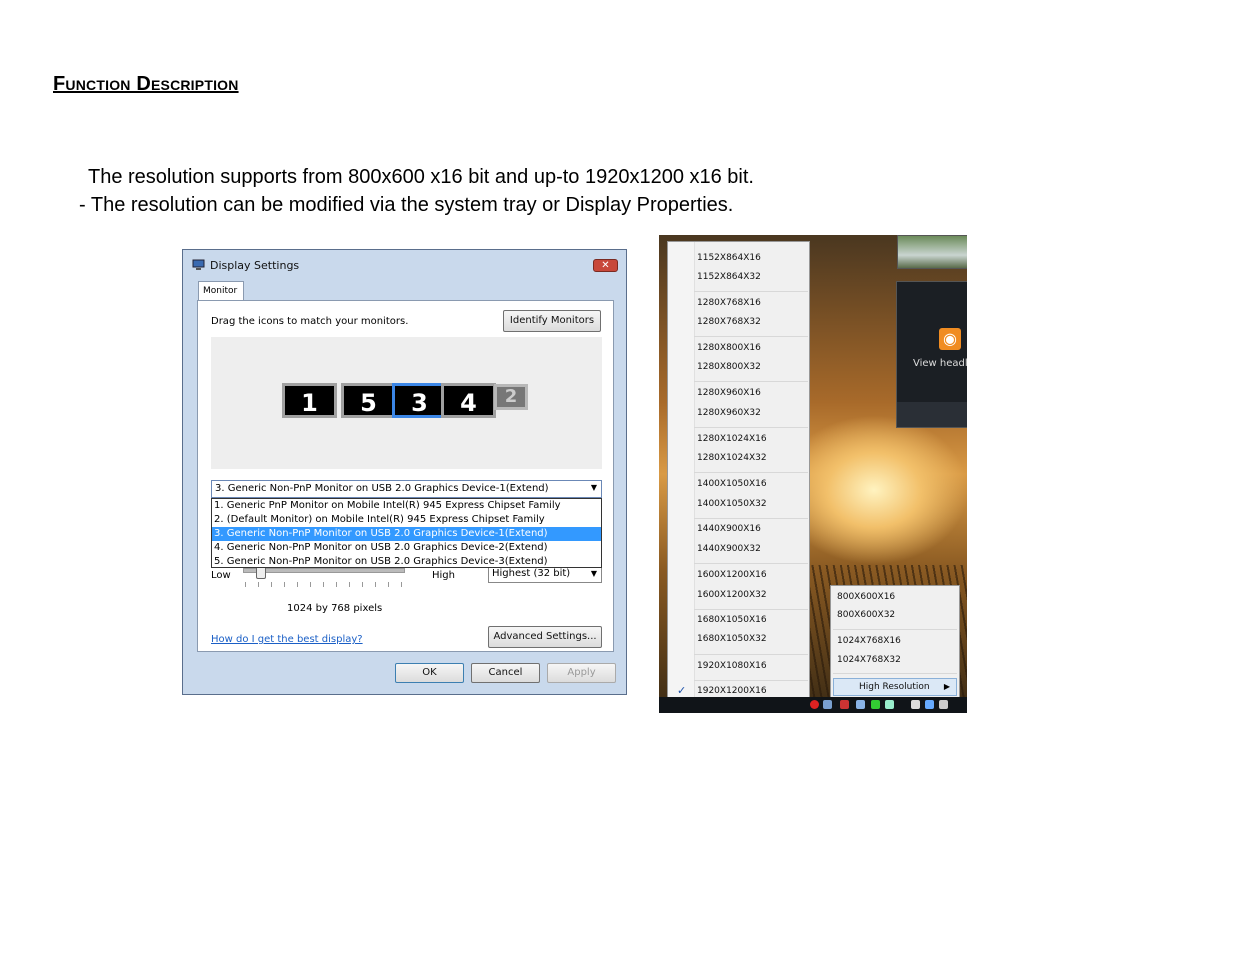  I want to click on resolution-text: 1024 by 768 pixels, so click(335, 608).